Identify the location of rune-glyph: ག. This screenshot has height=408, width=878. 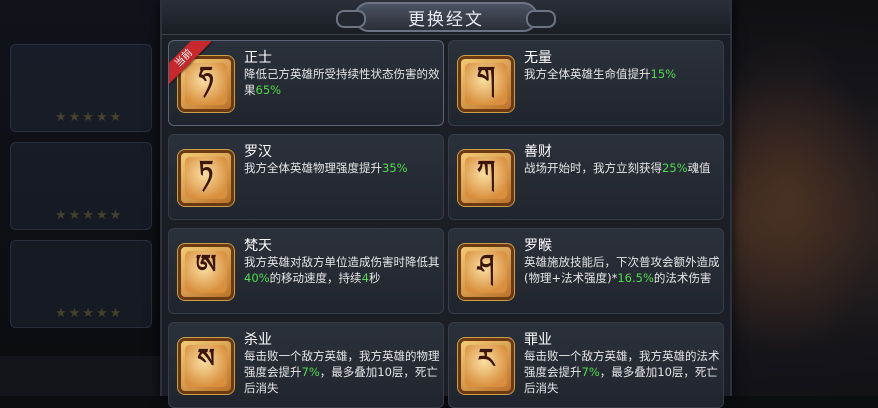
(486, 83).